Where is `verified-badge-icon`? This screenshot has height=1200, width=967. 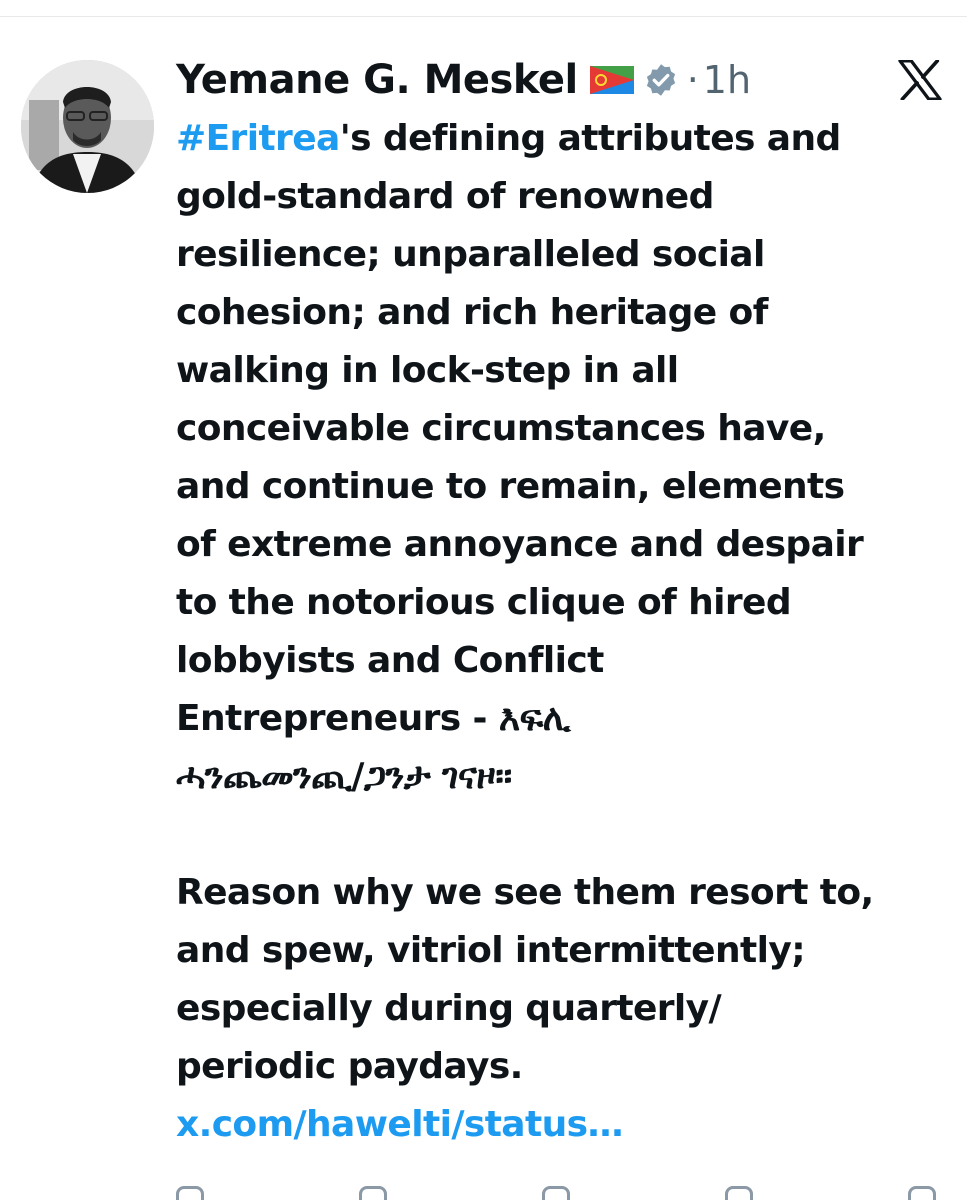
verified-badge-icon is located at coordinates (661, 80).